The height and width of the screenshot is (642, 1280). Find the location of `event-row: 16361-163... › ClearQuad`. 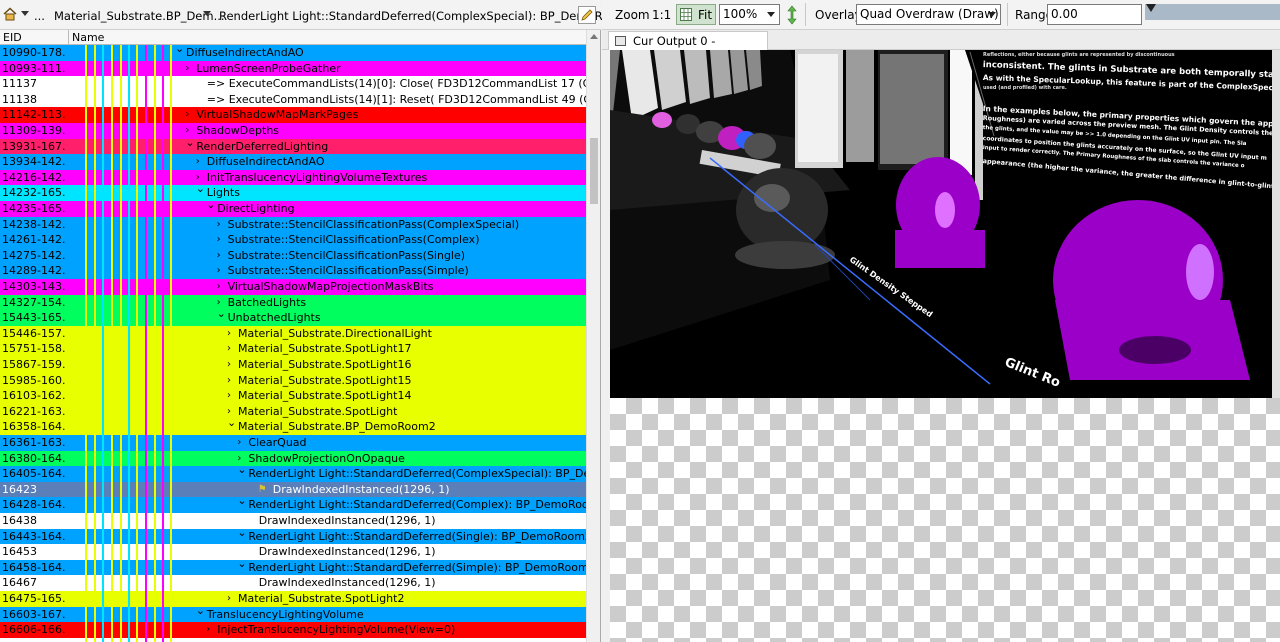

event-row: 16361-163... › ClearQuad is located at coordinates (293, 443).